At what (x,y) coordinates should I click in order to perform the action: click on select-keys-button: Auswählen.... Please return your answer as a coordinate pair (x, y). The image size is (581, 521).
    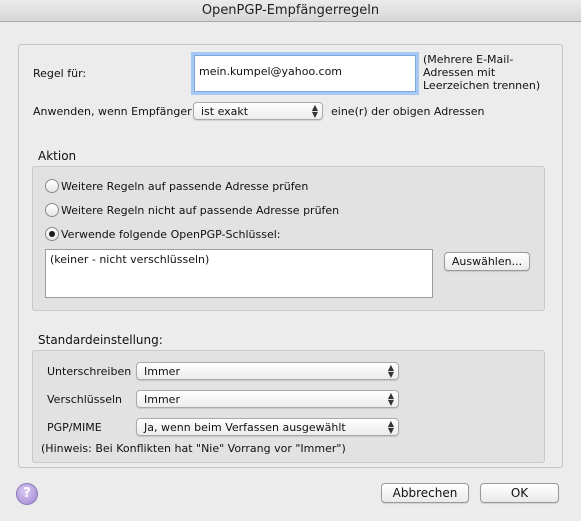
    Looking at the image, I should click on (487, 261).